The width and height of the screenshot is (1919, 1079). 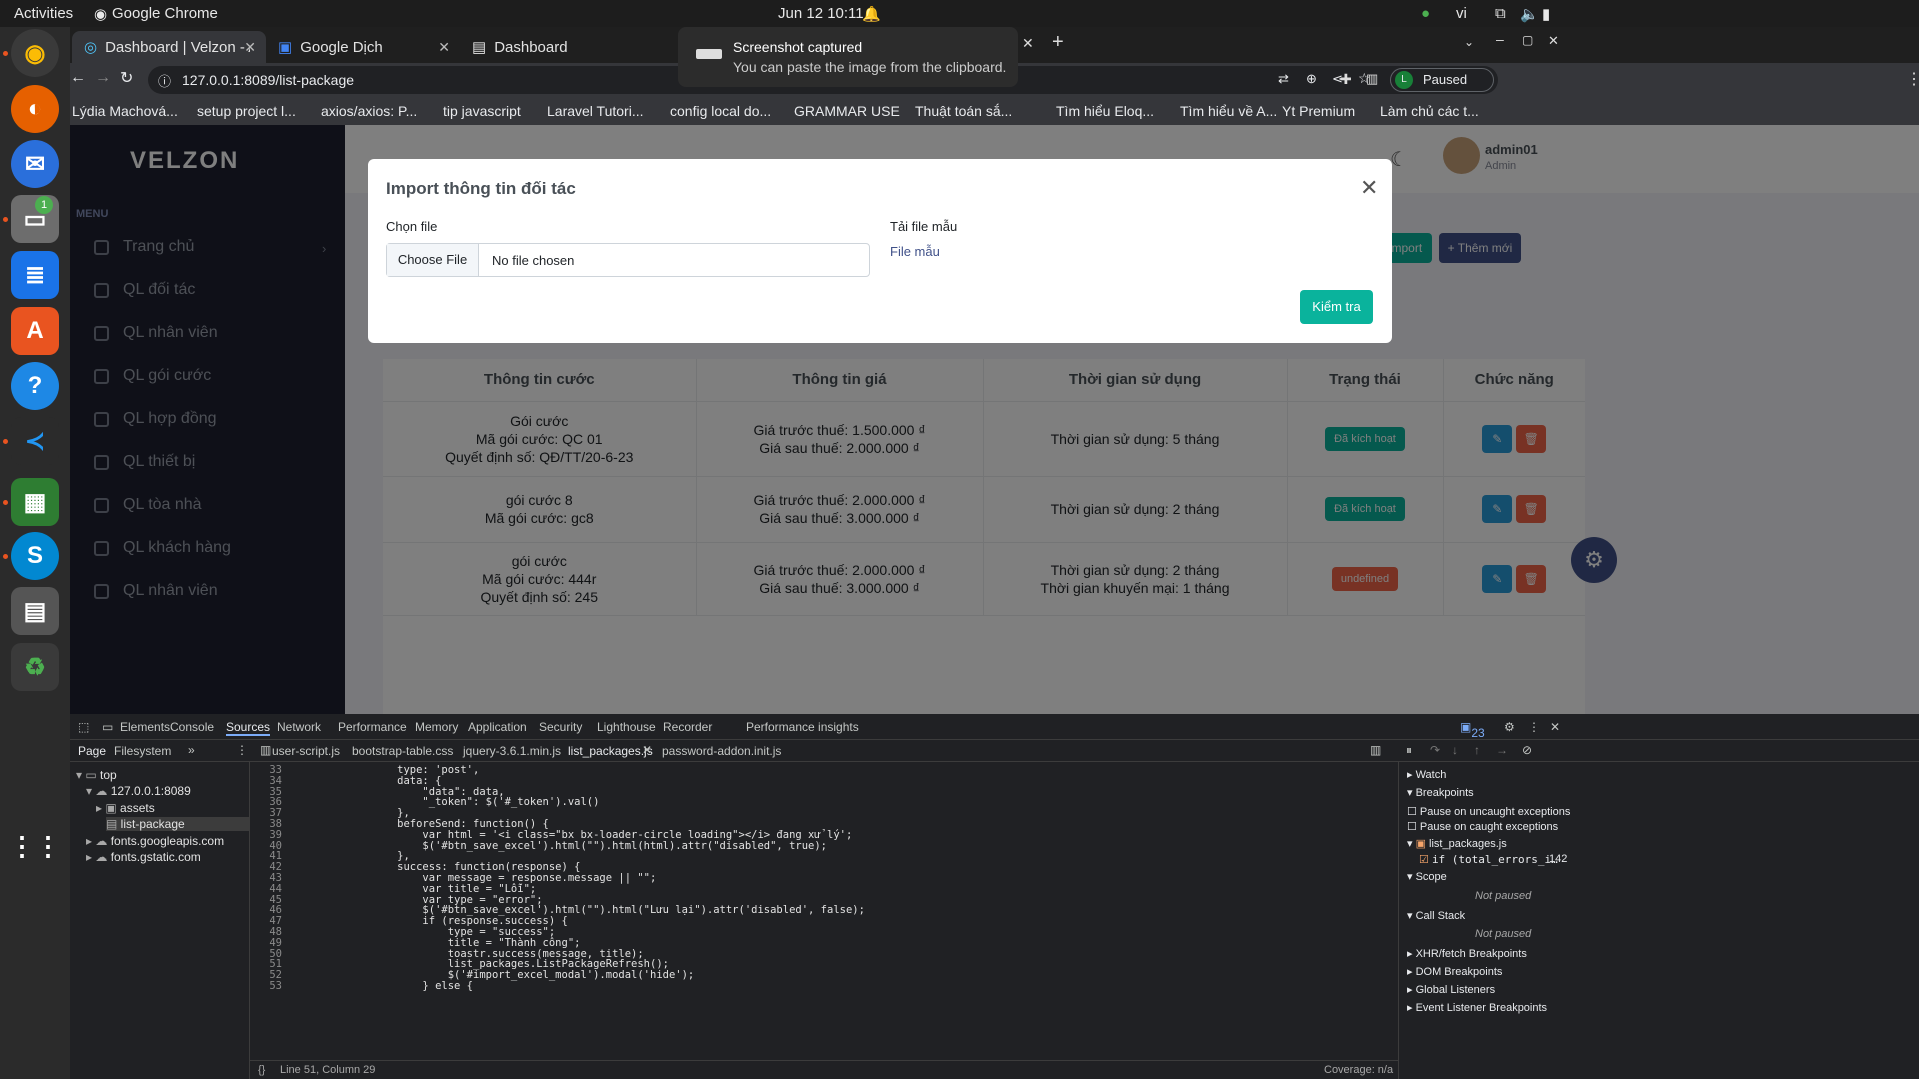 What do you see at coordinates (1424, 860) in the screenshot?
I see `checkbox-checked-icon: ☑` at bounding box center [1424, 860].